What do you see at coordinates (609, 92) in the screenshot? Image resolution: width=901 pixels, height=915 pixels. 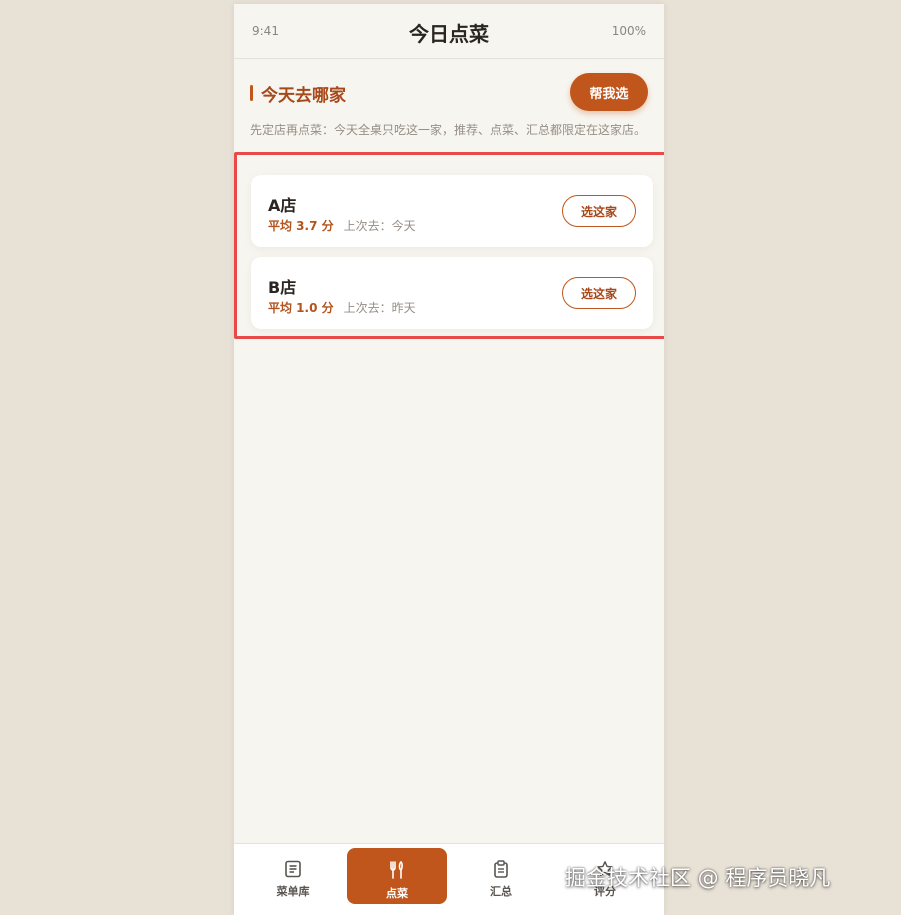 I see `help-me-choose-button: 帮我选` at bounding box center [609, 92].